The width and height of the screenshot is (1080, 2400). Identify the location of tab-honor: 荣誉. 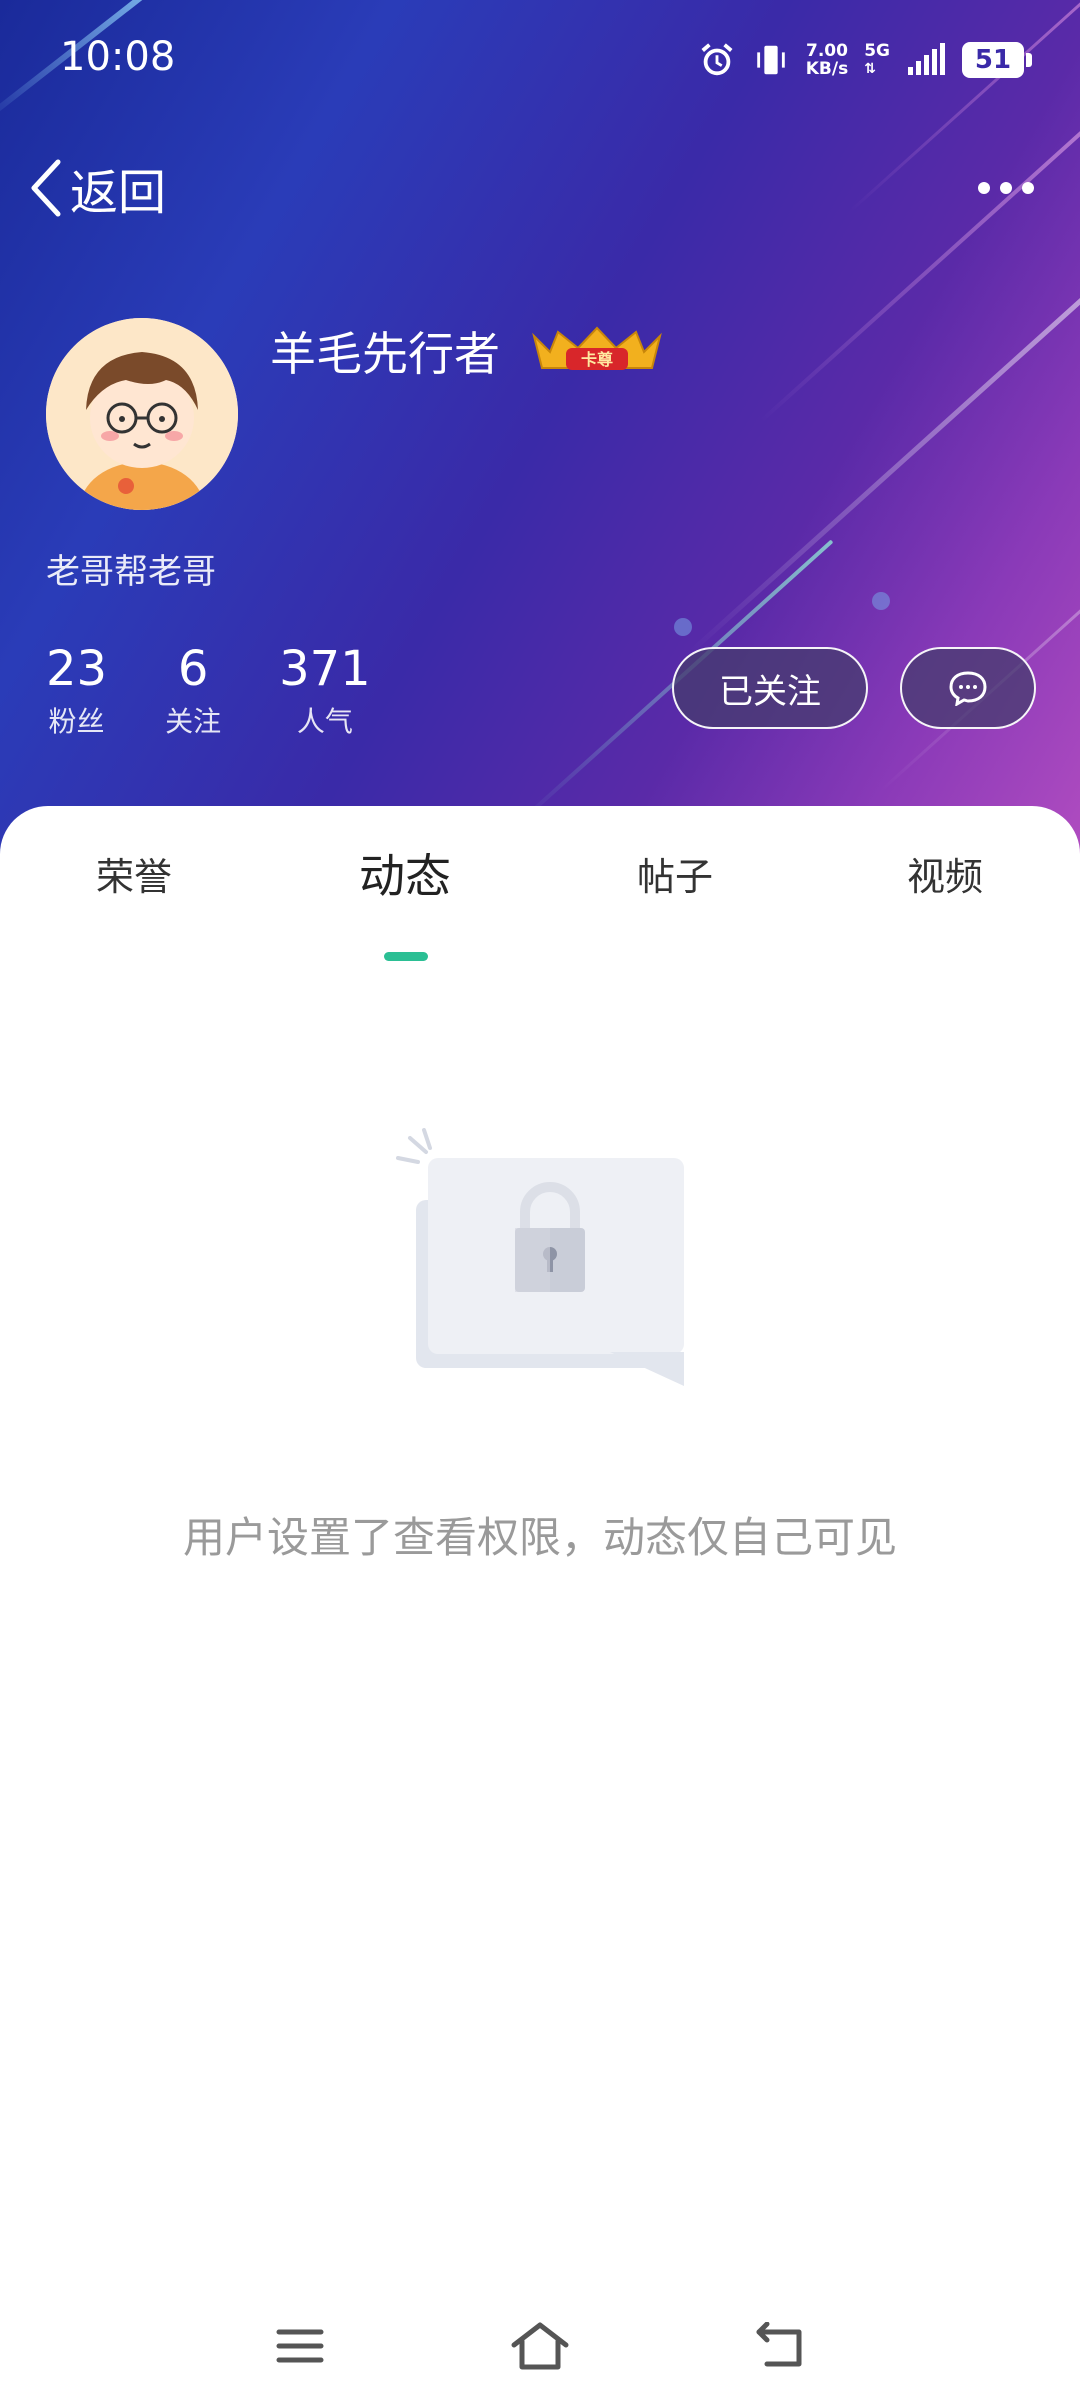
(134, 873).